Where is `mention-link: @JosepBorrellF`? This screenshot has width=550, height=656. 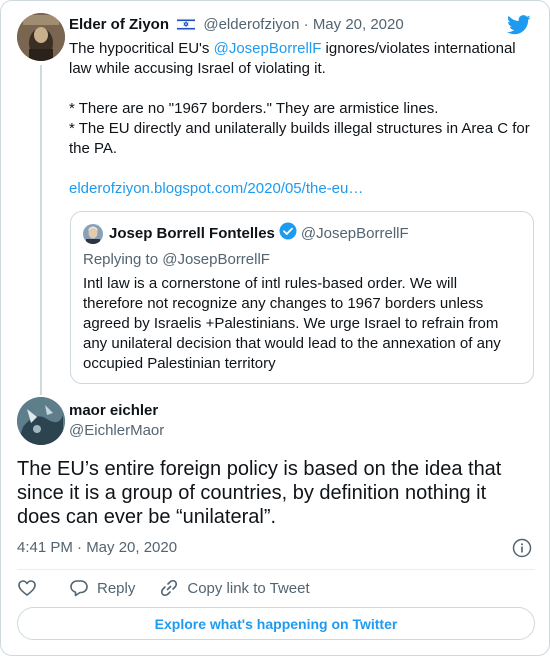 mention-link: @JosepBorrellF is located at coordinates (268, 48).